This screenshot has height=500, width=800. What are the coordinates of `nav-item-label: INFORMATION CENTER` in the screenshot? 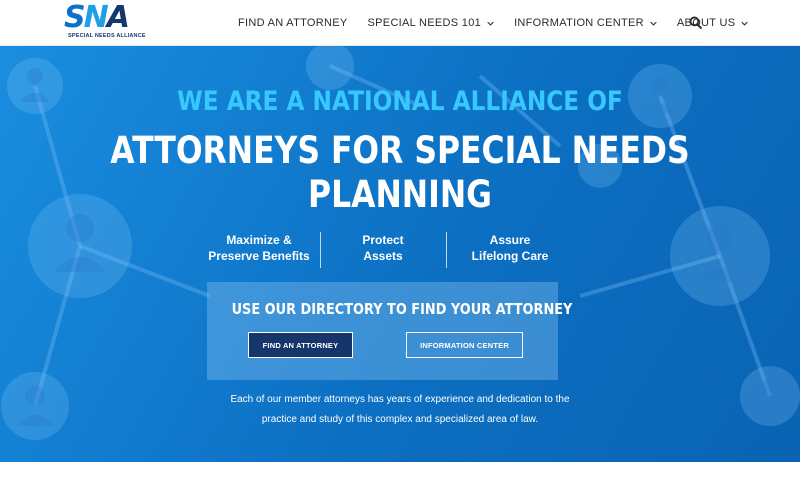 It's located at (579, 23).